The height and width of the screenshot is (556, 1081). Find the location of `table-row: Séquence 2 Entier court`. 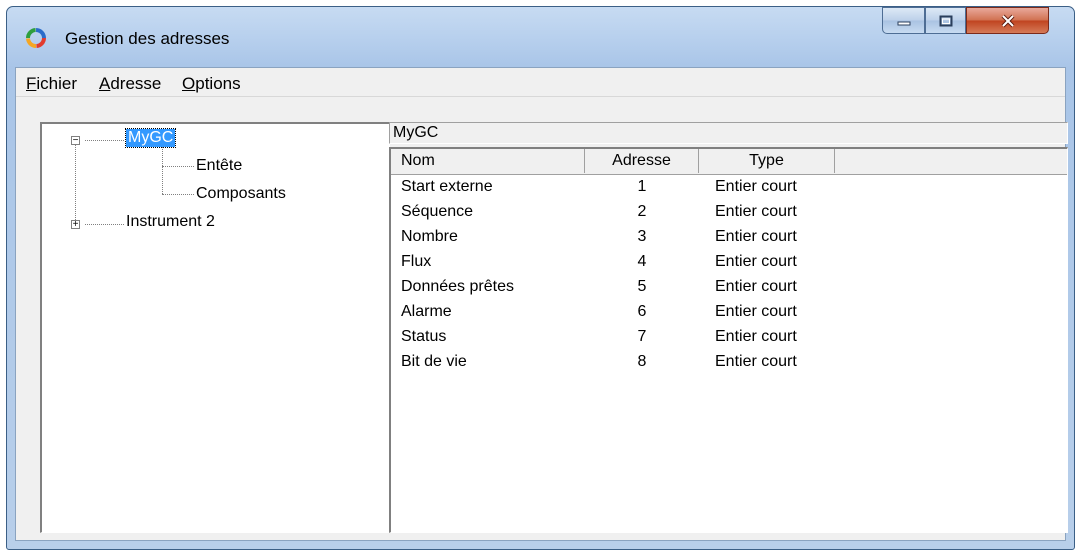

table-row: Séquence 2 Entier court is located at coordinates (729, 215).